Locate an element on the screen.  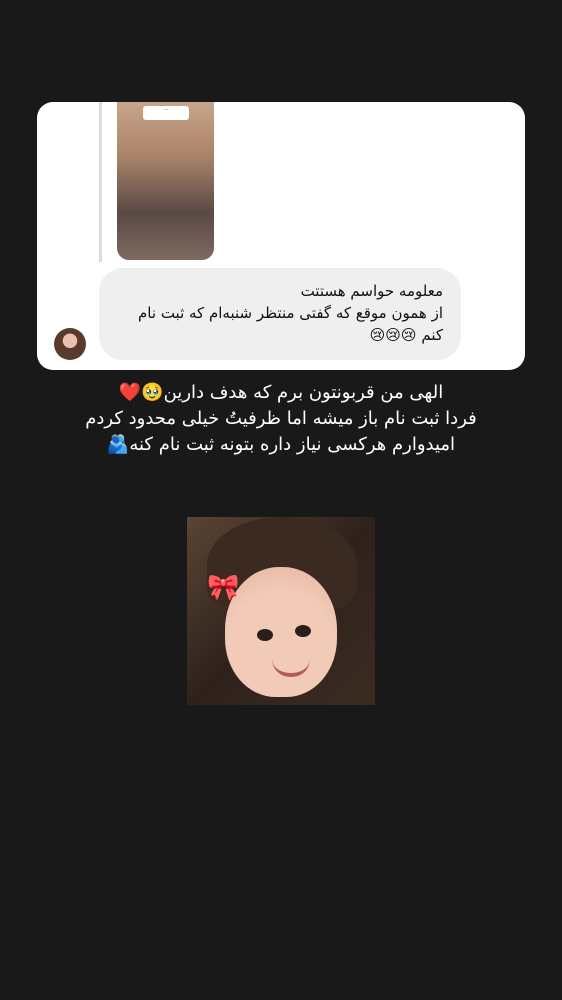
pink-bow-icon: 🎀 is located at coordinates (223, 588).